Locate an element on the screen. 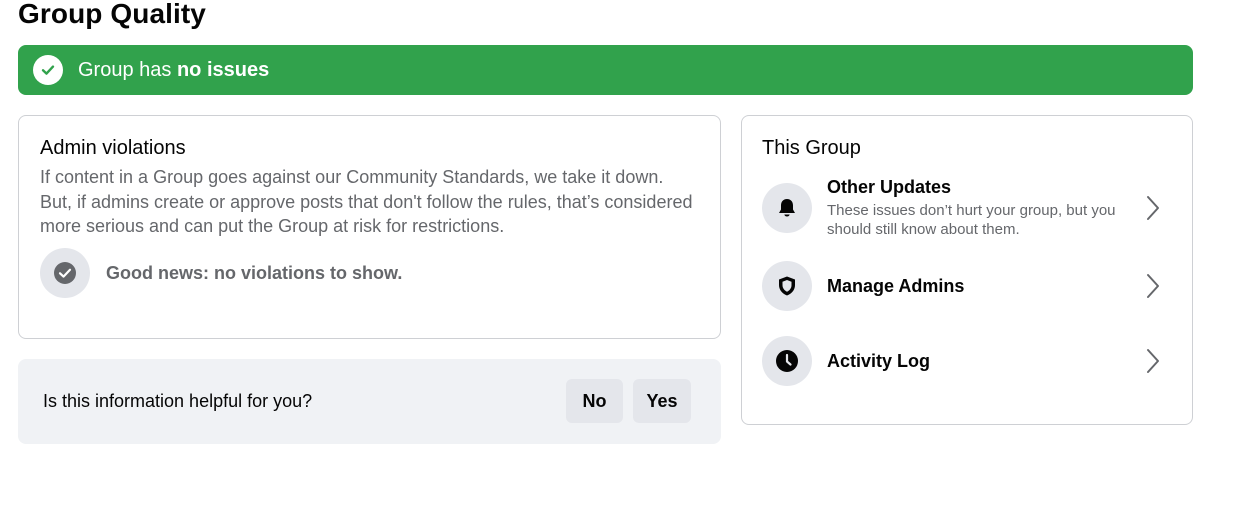 This screenshot has width=1242, height=515. page-title: Group Quality is located at coordinates (112, 14).